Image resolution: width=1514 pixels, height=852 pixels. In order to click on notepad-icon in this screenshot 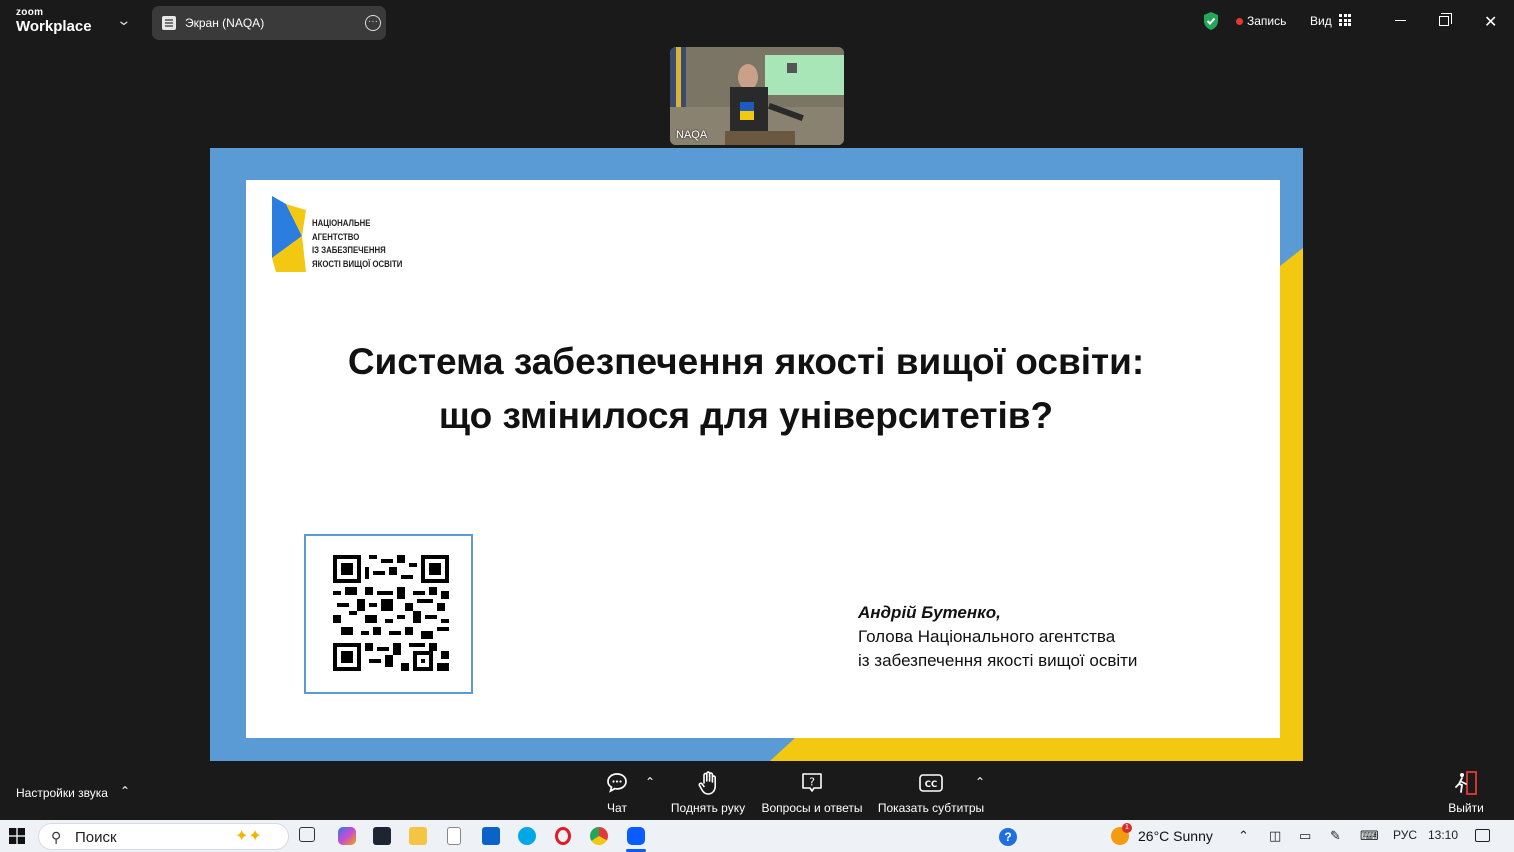, I will do `click(454, 836)`.